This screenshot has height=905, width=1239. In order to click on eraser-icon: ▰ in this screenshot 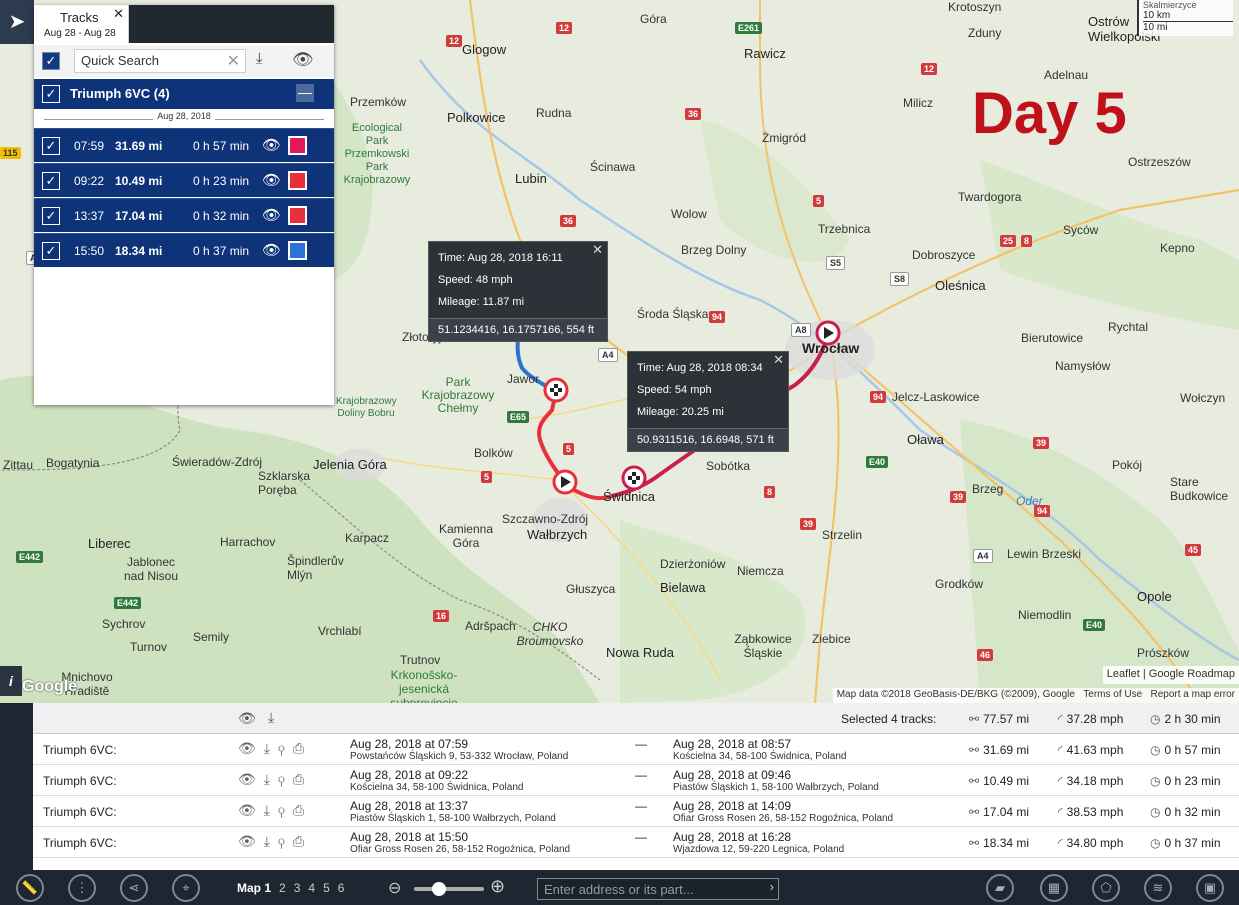, I will do `click(1000, 888)`.